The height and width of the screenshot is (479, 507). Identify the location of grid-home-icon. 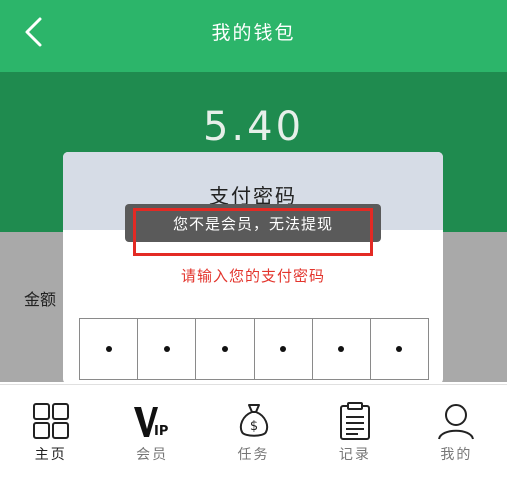
(51, 421).